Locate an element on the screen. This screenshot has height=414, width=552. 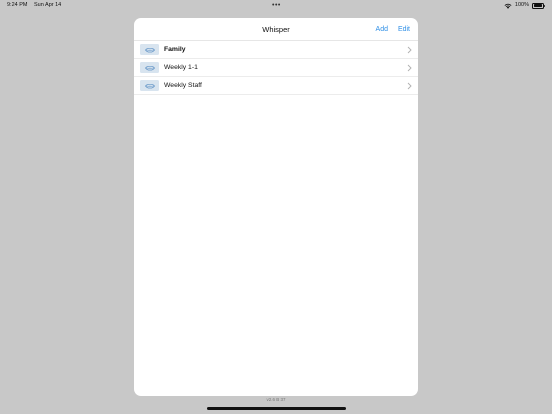
status-bar: 9:24 PM Sun Apr 14 ••• 100% is located at coordinates (276, 5).